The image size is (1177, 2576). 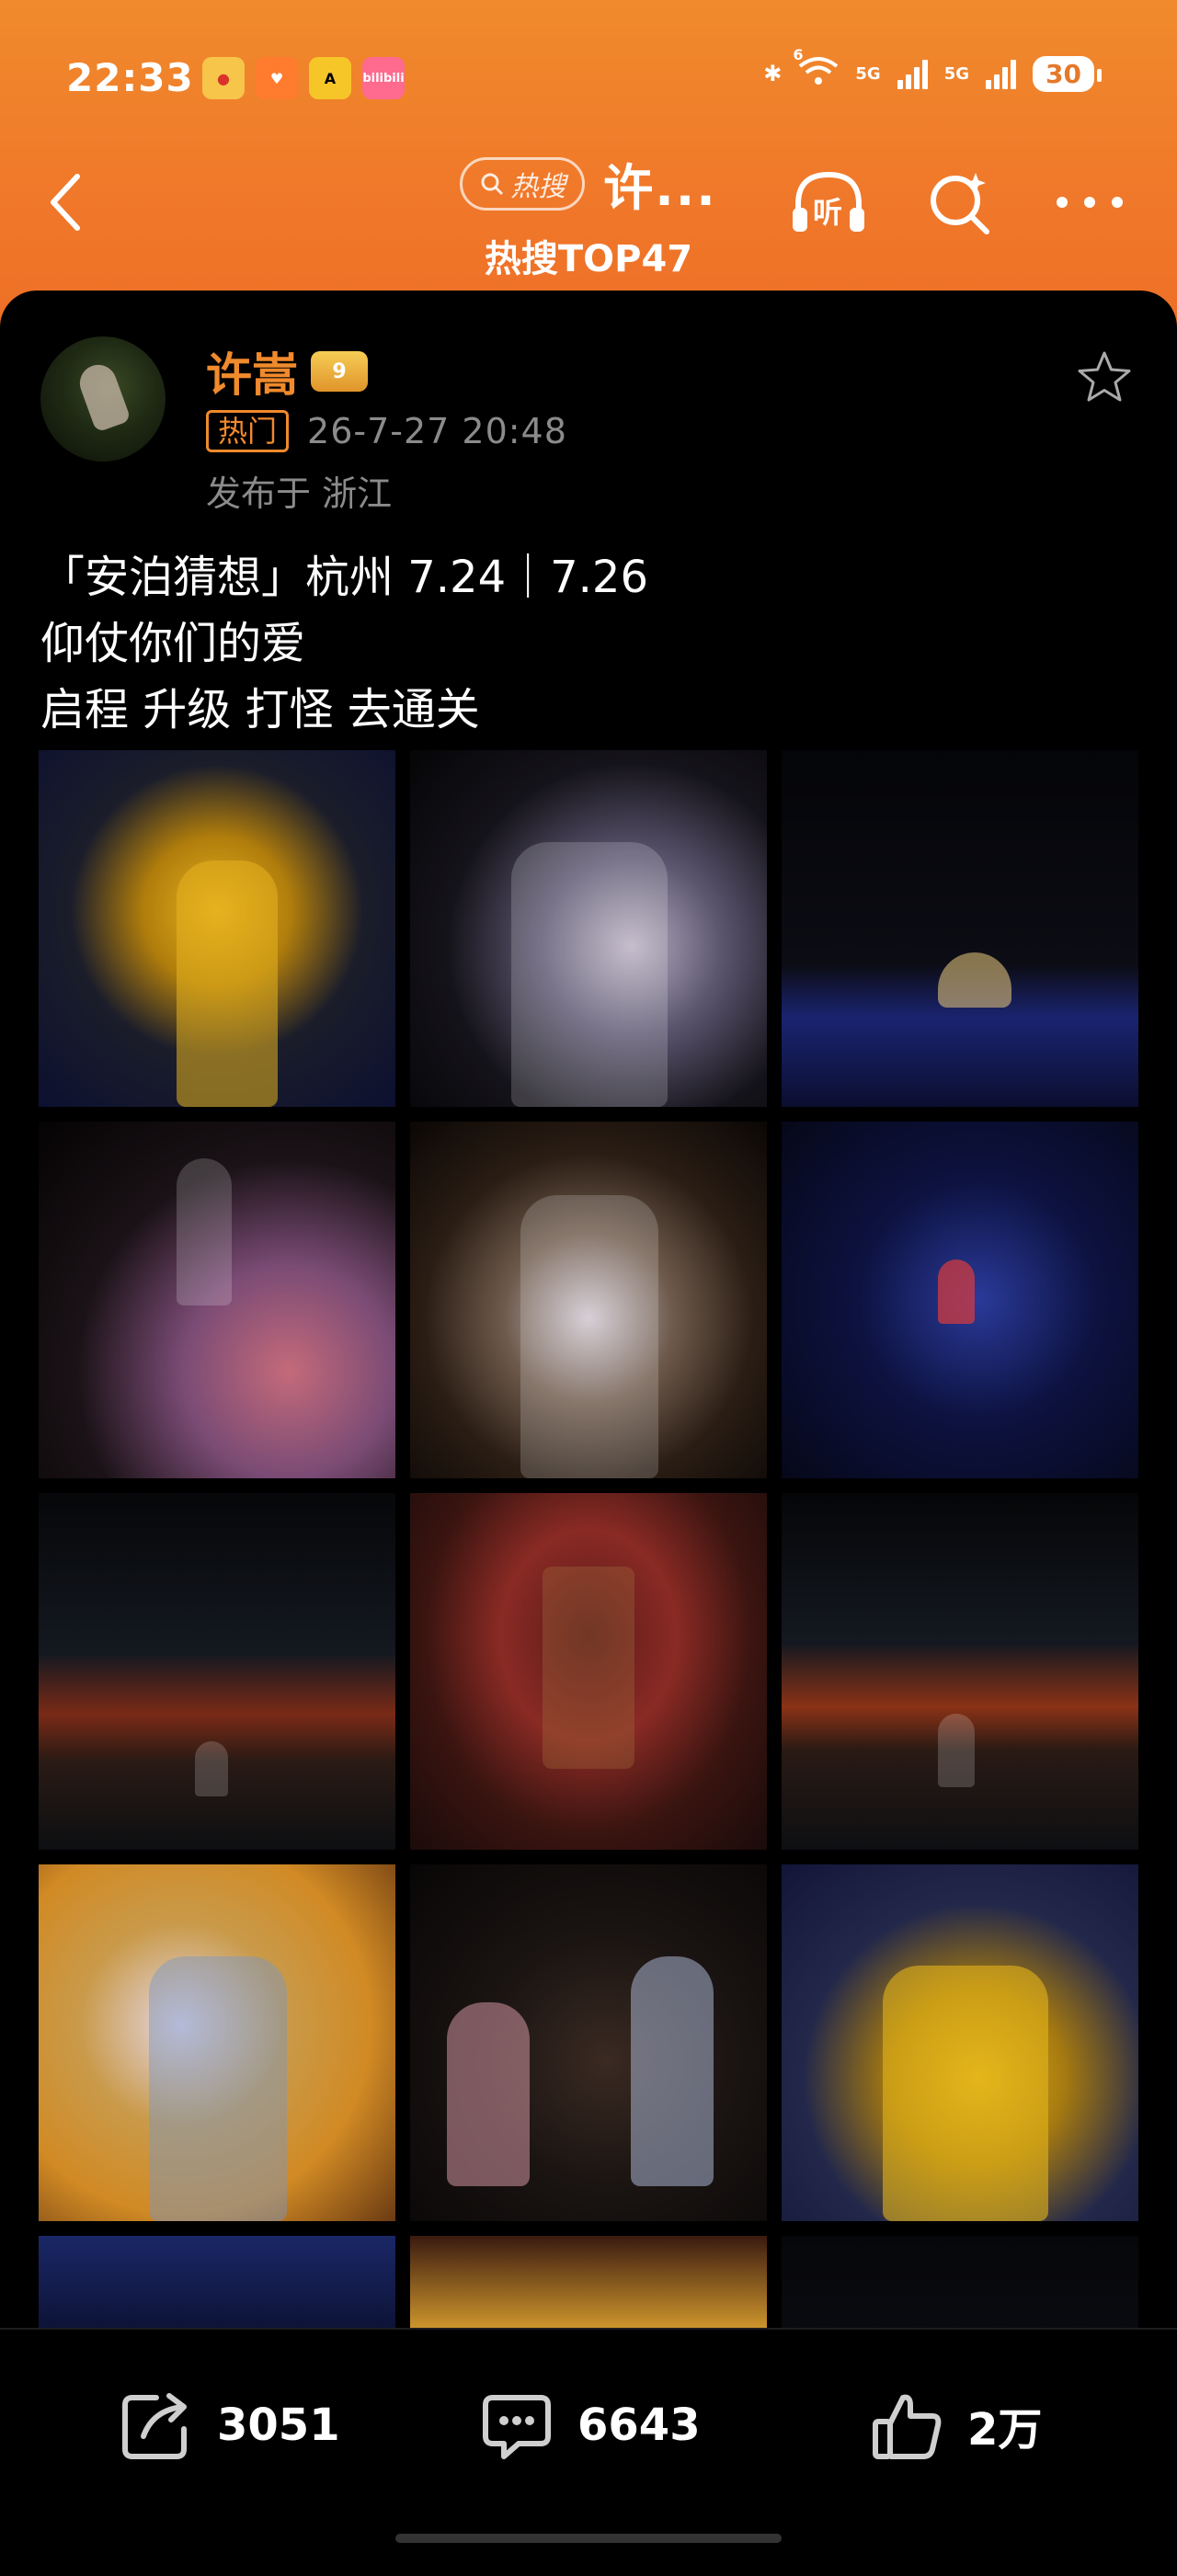 I want to click on clock: 22:33, so click(x=130, y=77).